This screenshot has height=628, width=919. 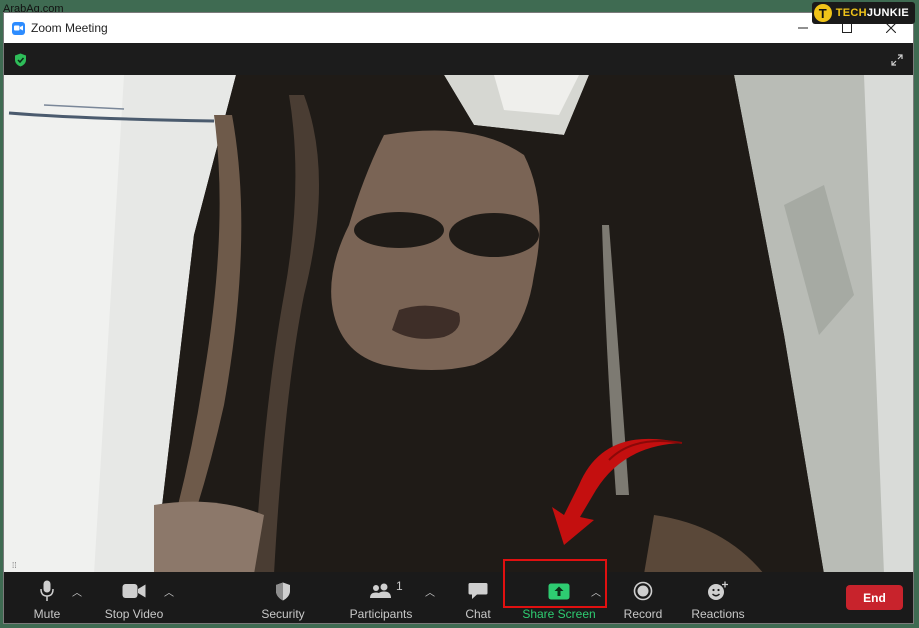 I want to click on security-label: Security, so click(x=283, y=614).